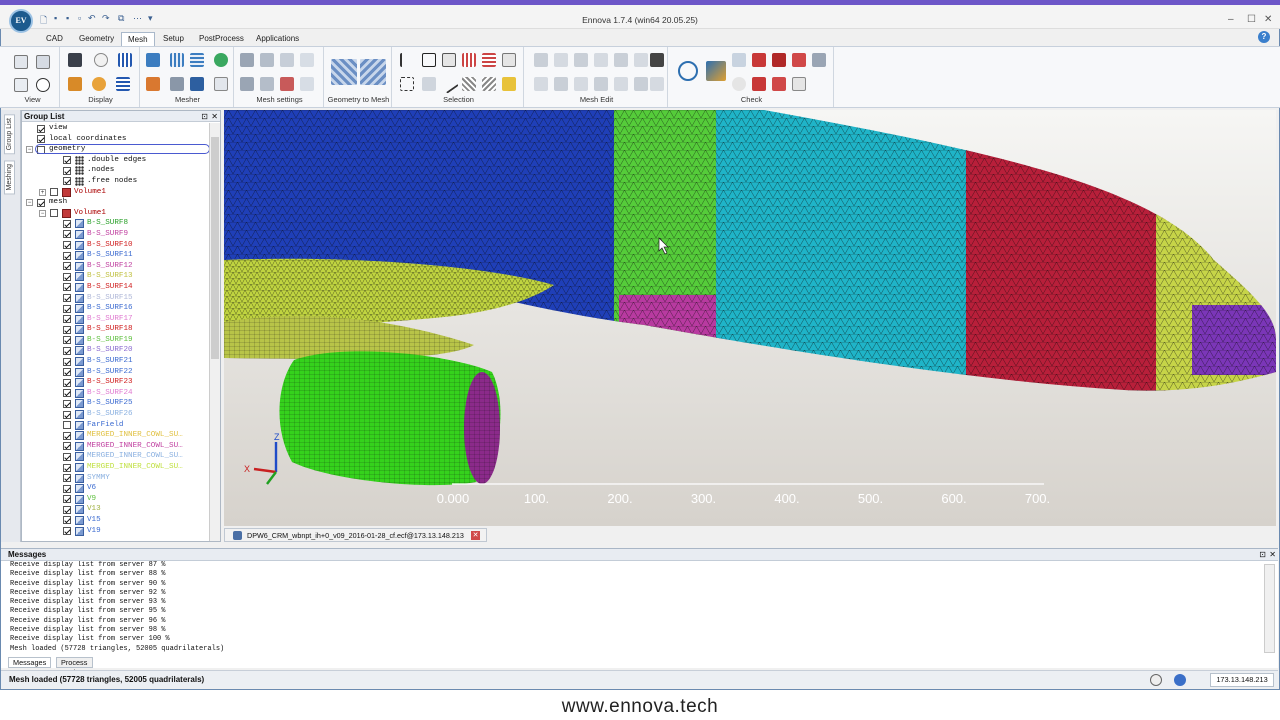  Describe the element at coordinates (101, 60) in the screenshot. I see `light-icon` at that location.